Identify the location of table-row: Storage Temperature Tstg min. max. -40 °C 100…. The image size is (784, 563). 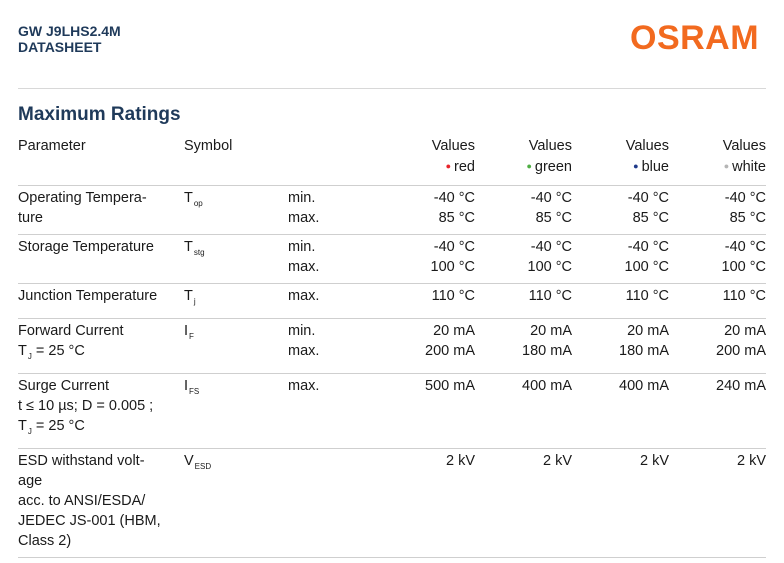
(392, 259).